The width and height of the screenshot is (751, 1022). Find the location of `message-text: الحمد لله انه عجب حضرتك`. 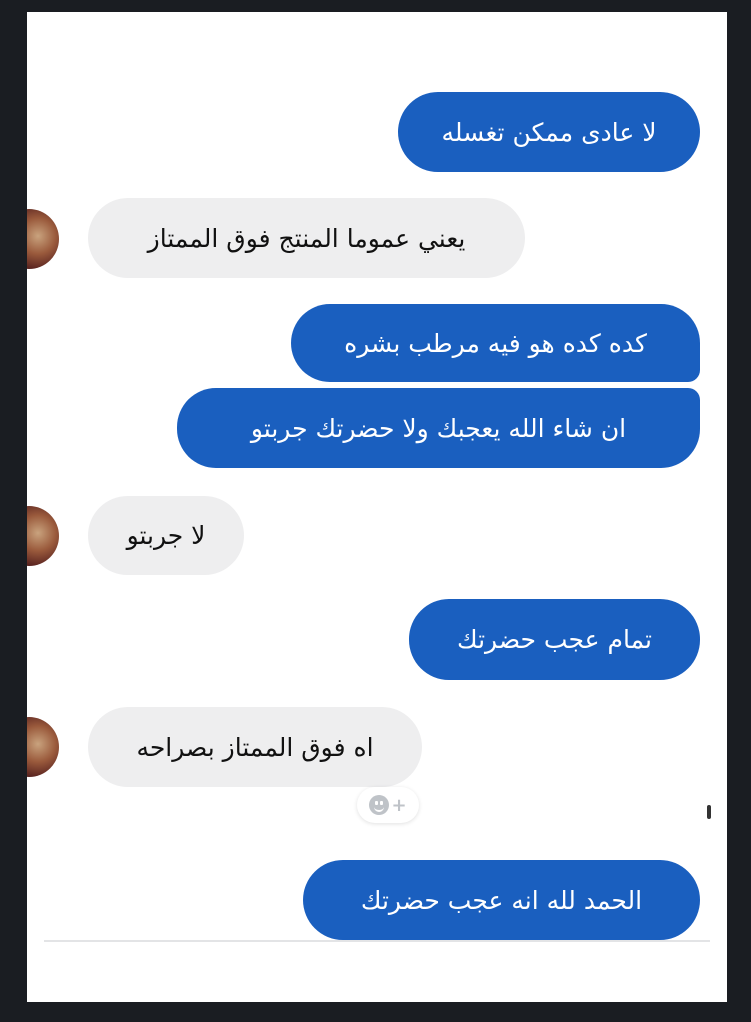

message-text: الحمد لله انه عجب حضرتك is located at coordinates (501, 900).